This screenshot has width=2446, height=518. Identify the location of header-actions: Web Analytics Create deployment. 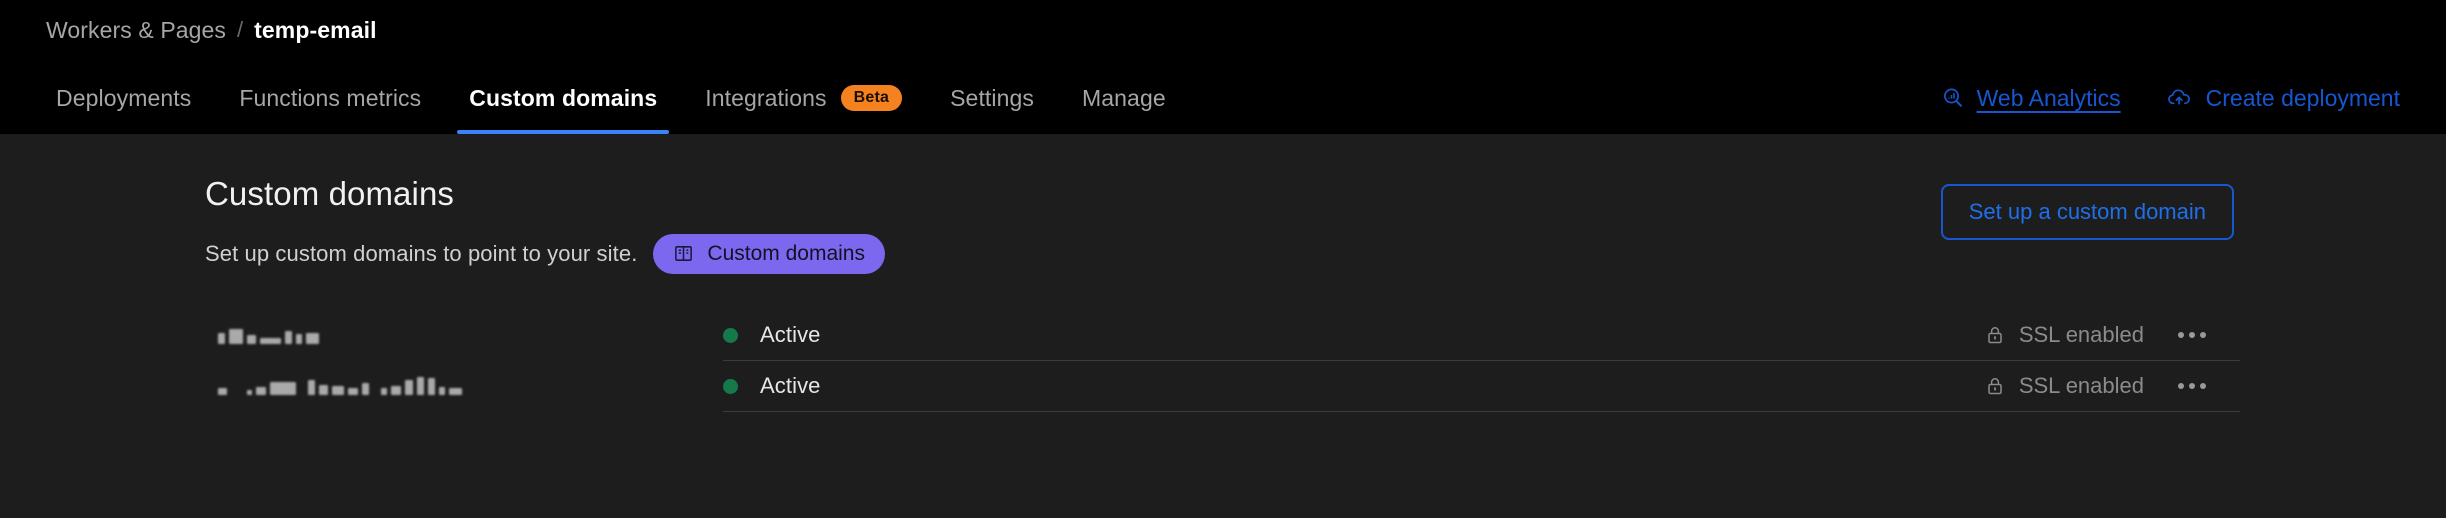
(2174, 98).